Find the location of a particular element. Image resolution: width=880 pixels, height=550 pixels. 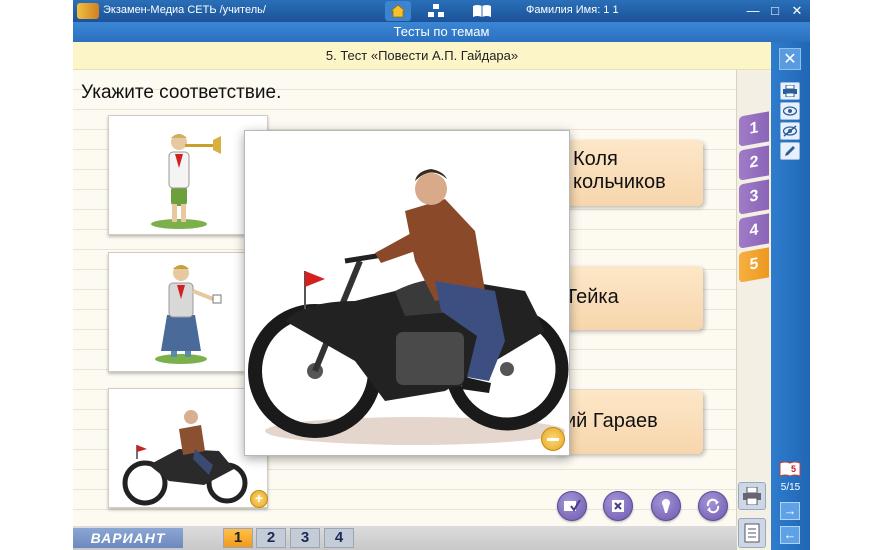

variant-label: ВАРИАНТ is located at coordinates (128, 538).